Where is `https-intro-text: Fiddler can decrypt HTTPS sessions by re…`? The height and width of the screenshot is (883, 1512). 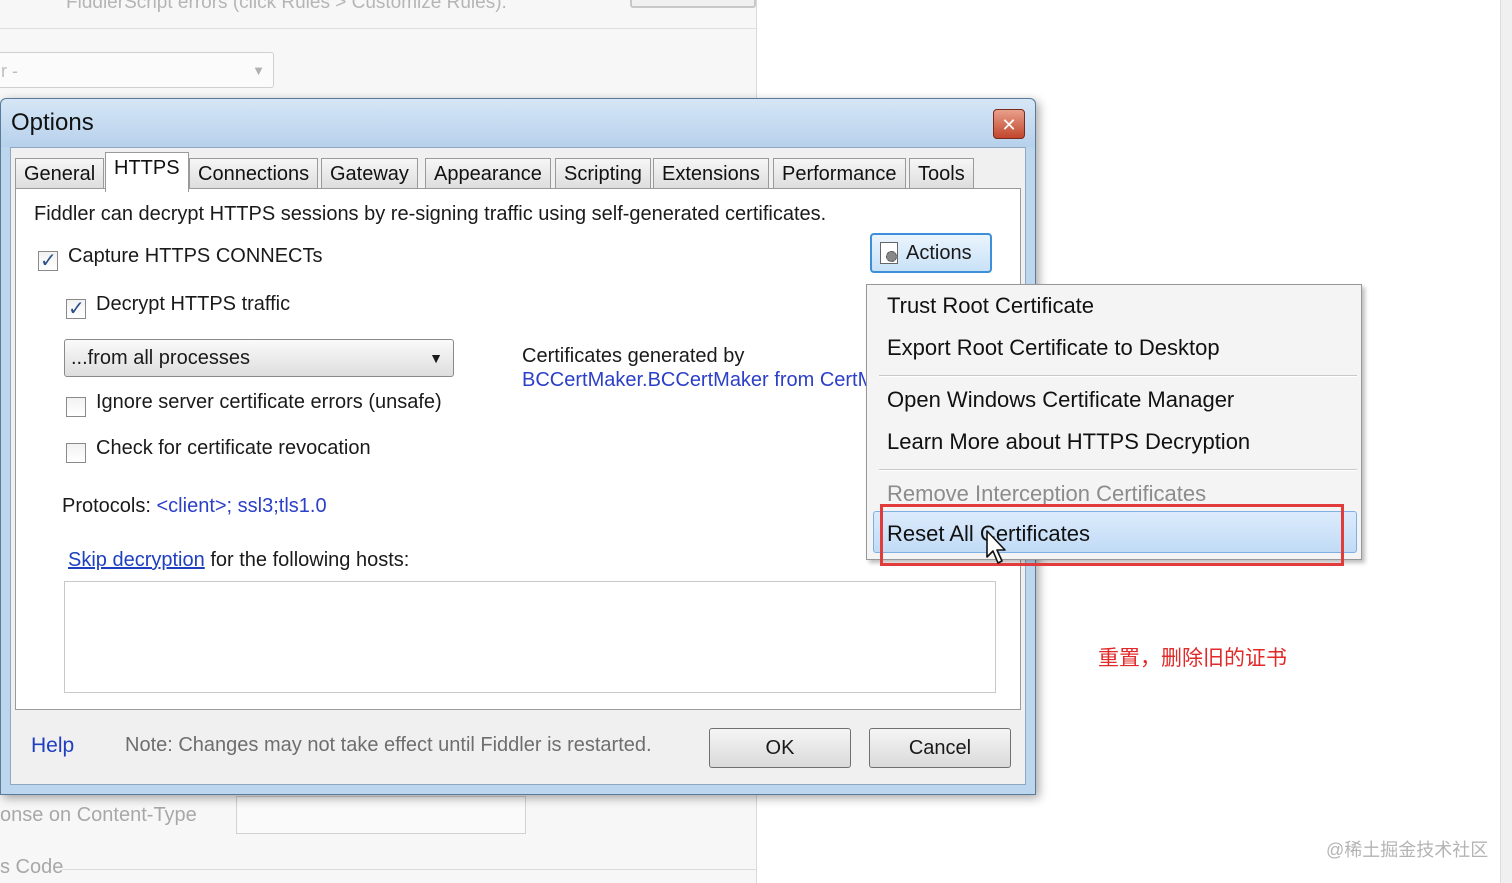 https-intro-text: Fiddler can decrypt HTTPS sessions by re… is located at coordinates (430, 214).